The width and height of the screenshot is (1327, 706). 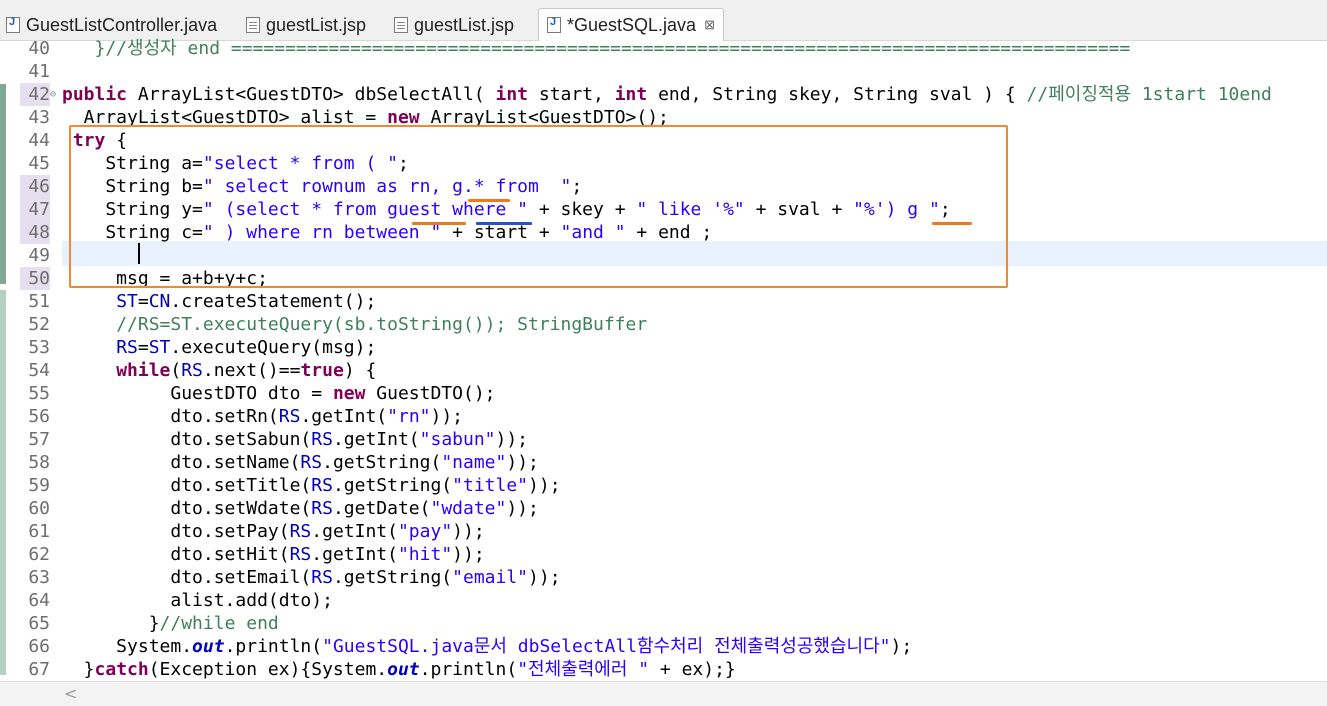 What do you see at coordinates (632, 24) in the screenshot?
I see `tab-label: *GuestSQL.java` at bounding box center [632, 24].